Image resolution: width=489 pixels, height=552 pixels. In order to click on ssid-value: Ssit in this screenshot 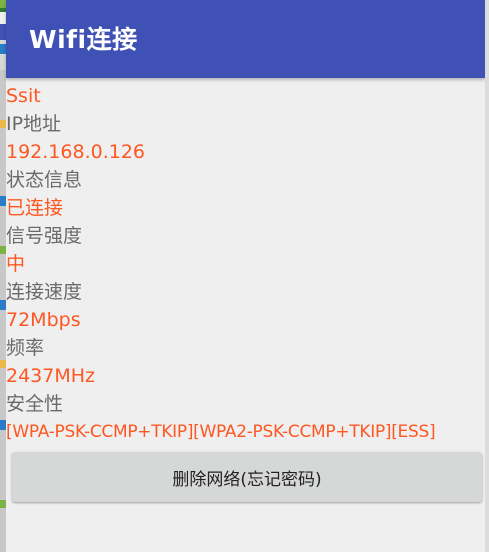, I will do `click(23, 96)`.